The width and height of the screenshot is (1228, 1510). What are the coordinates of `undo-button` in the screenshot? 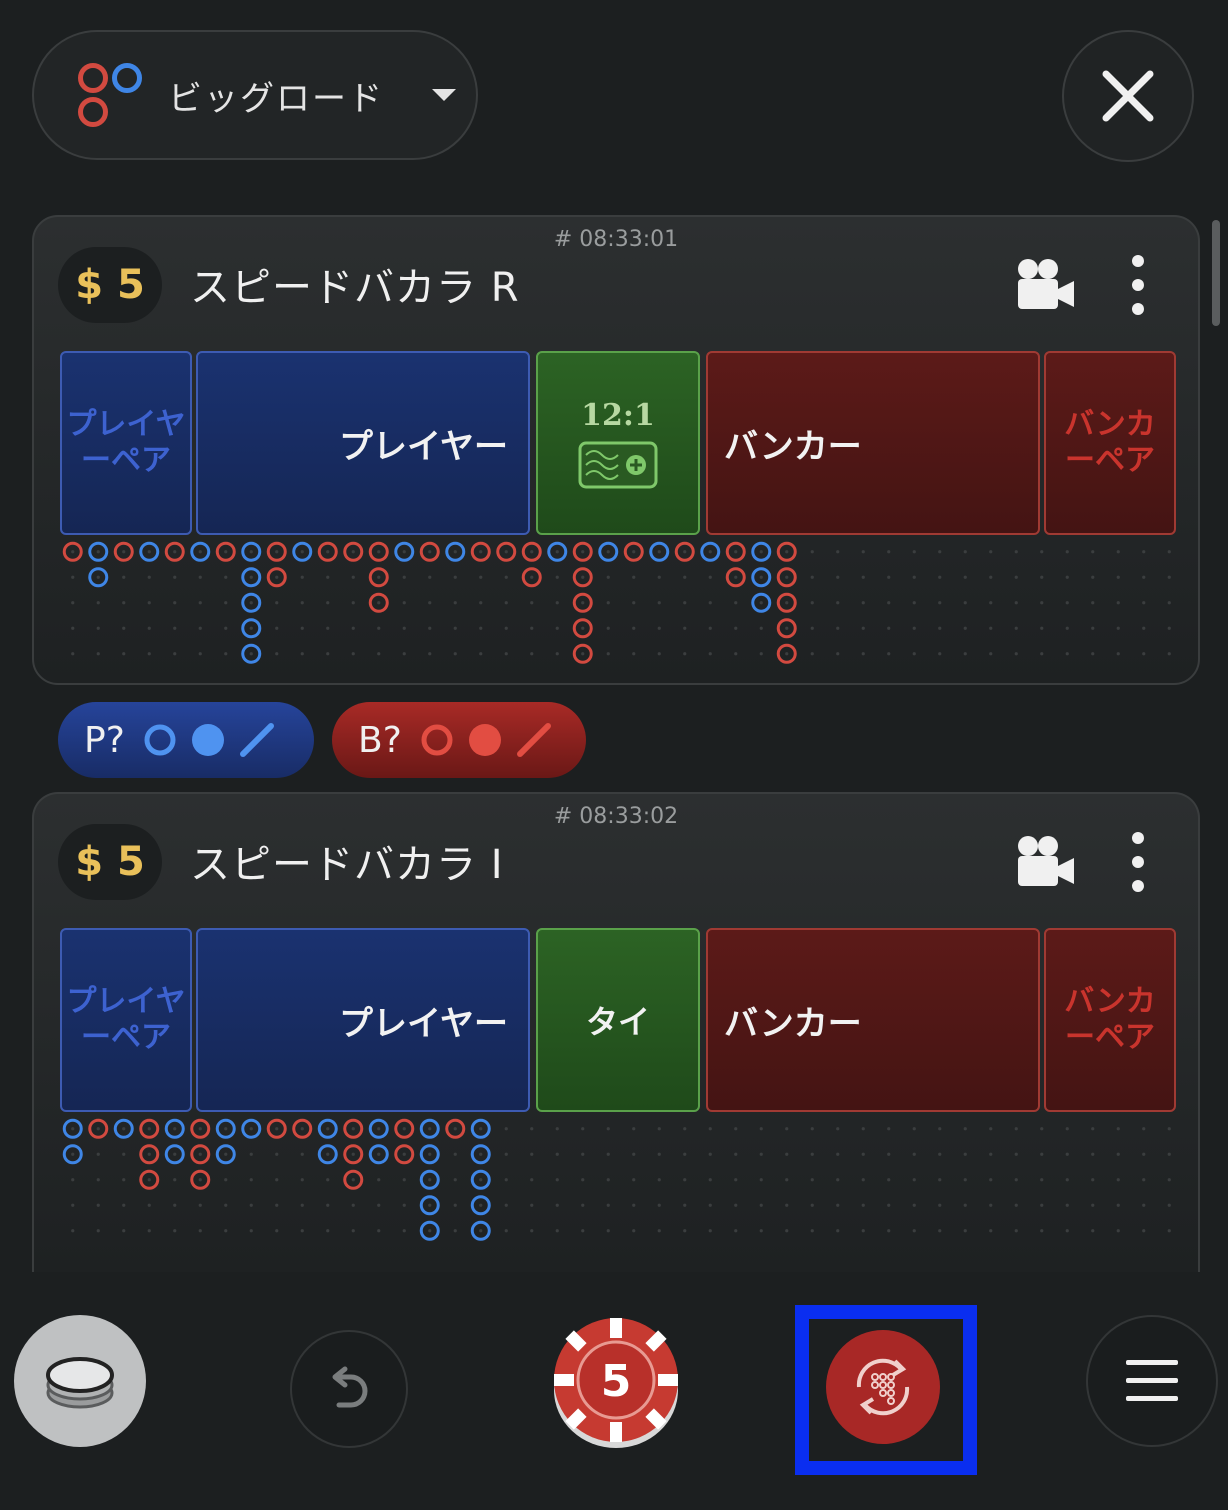 It's located at (349, 1389).